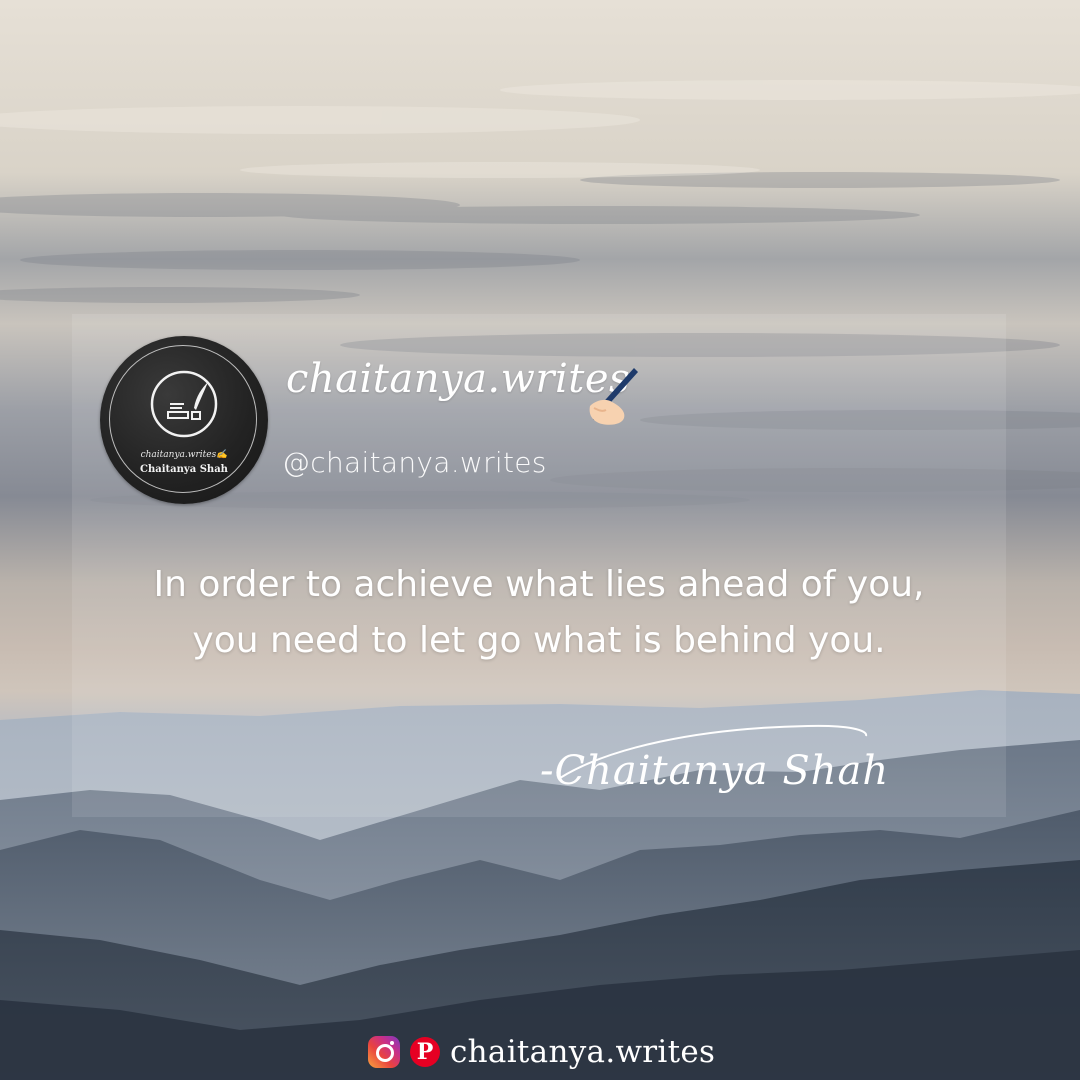 This screenshot has height=1080, width=1080. Describe the element at coordinates (613, 396) in the screenshot. I see `writing-hand-icon` at that location.